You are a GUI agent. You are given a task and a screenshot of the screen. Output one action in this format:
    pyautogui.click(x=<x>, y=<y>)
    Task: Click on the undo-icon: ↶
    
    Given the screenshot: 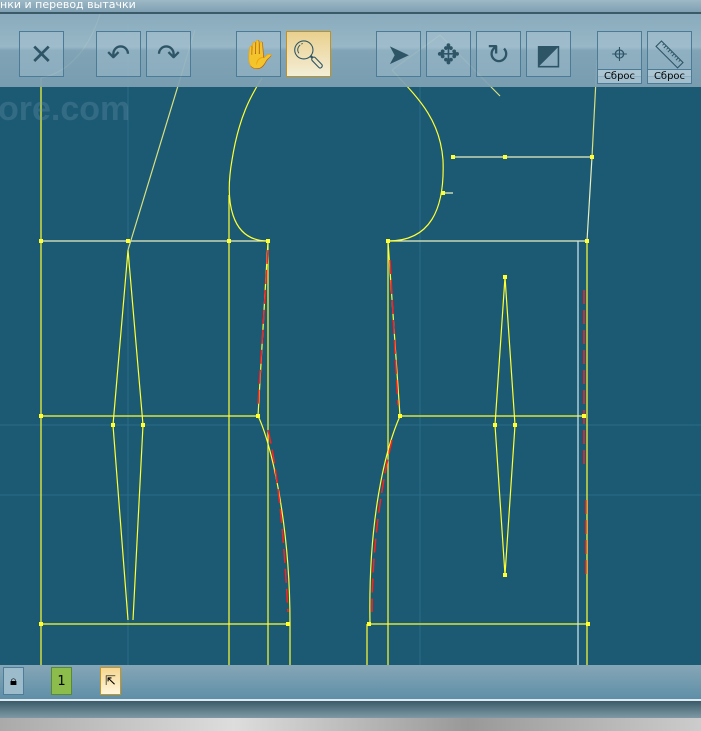 What is the action you would take?
    pyautogui.click(x=118, y=54)
    